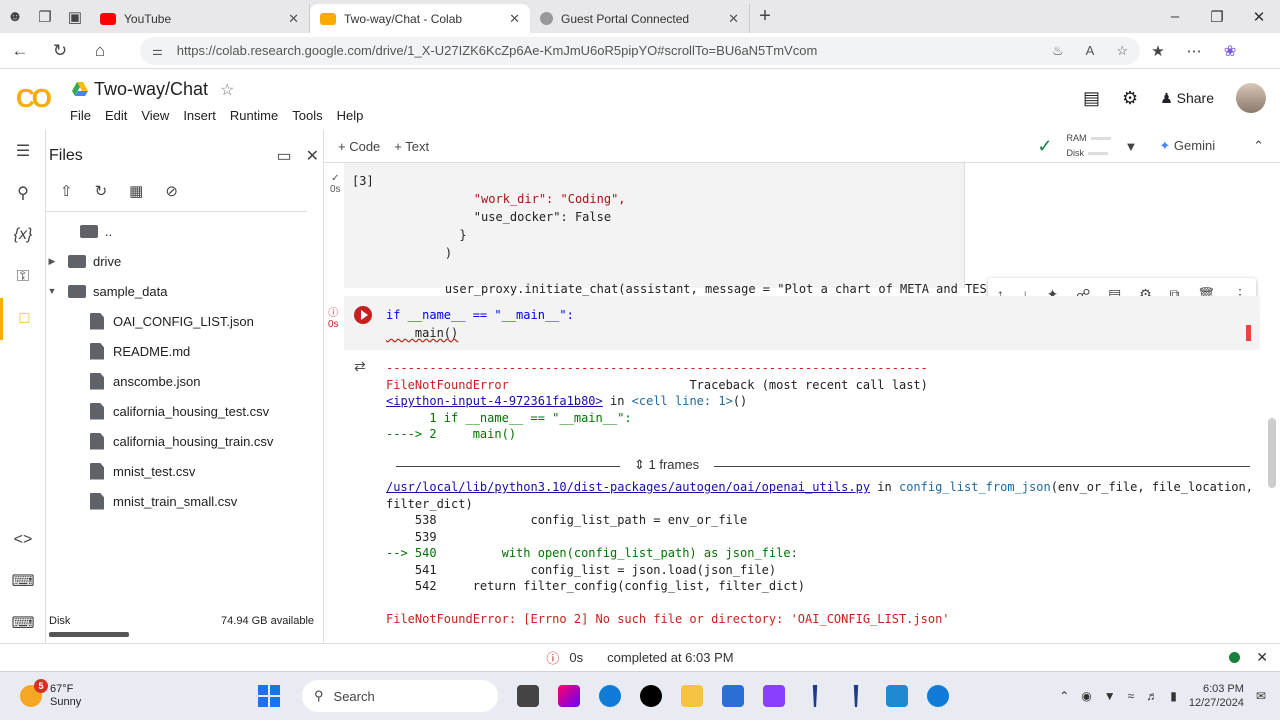 This screenshot has width=1280, height=720. Describe the element at coordinates (733, 696) in the screenshot. I see `store-icon` at that location.